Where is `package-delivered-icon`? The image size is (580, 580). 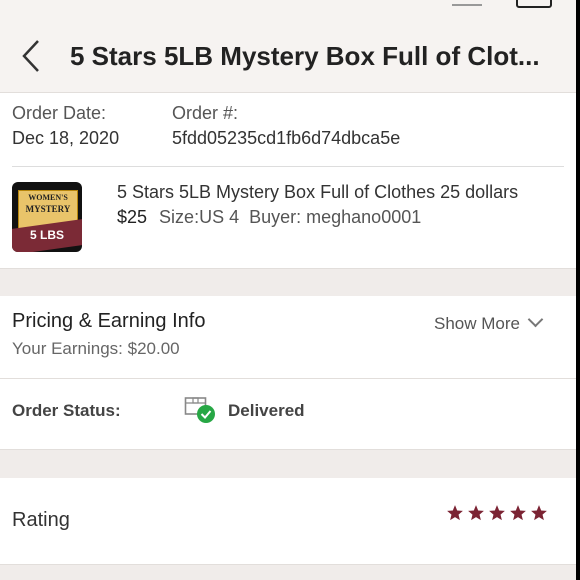
package-delivered-icon is located at coordinates (199, 410).